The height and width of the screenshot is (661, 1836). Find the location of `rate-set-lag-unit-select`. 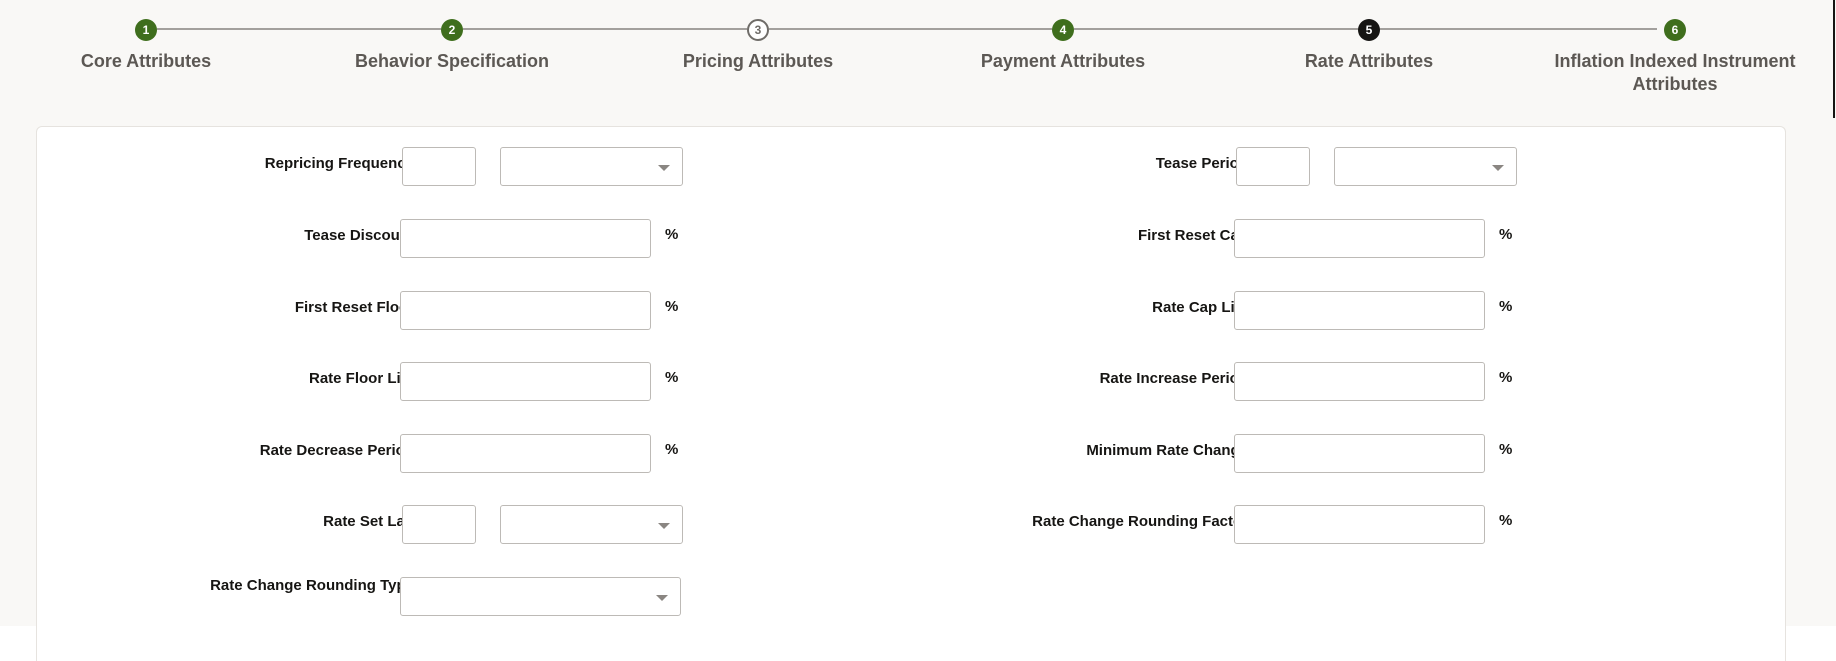

rate-set-lag-unit-select is located at coordinates (591, 524).